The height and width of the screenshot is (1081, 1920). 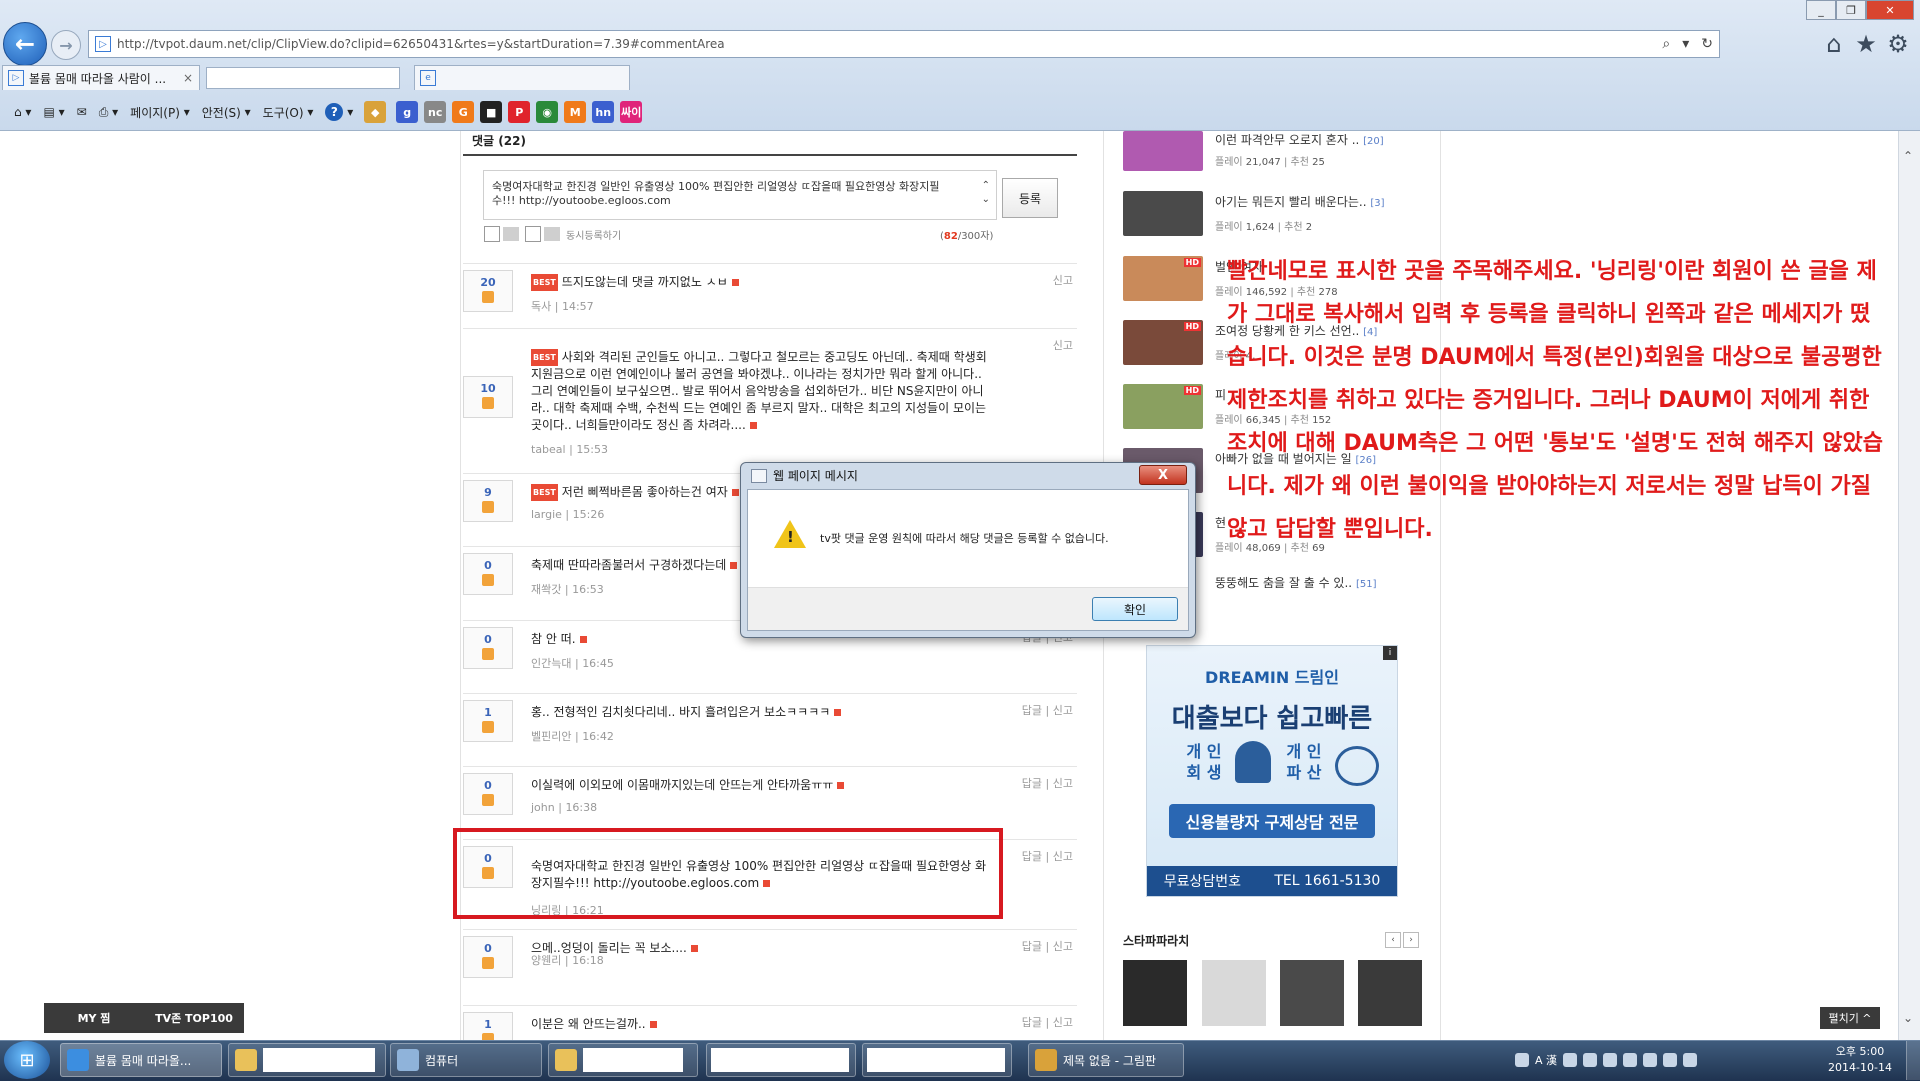 I want to click on expand-button: 펼치기 ^, so click(x=1850, y=1018).